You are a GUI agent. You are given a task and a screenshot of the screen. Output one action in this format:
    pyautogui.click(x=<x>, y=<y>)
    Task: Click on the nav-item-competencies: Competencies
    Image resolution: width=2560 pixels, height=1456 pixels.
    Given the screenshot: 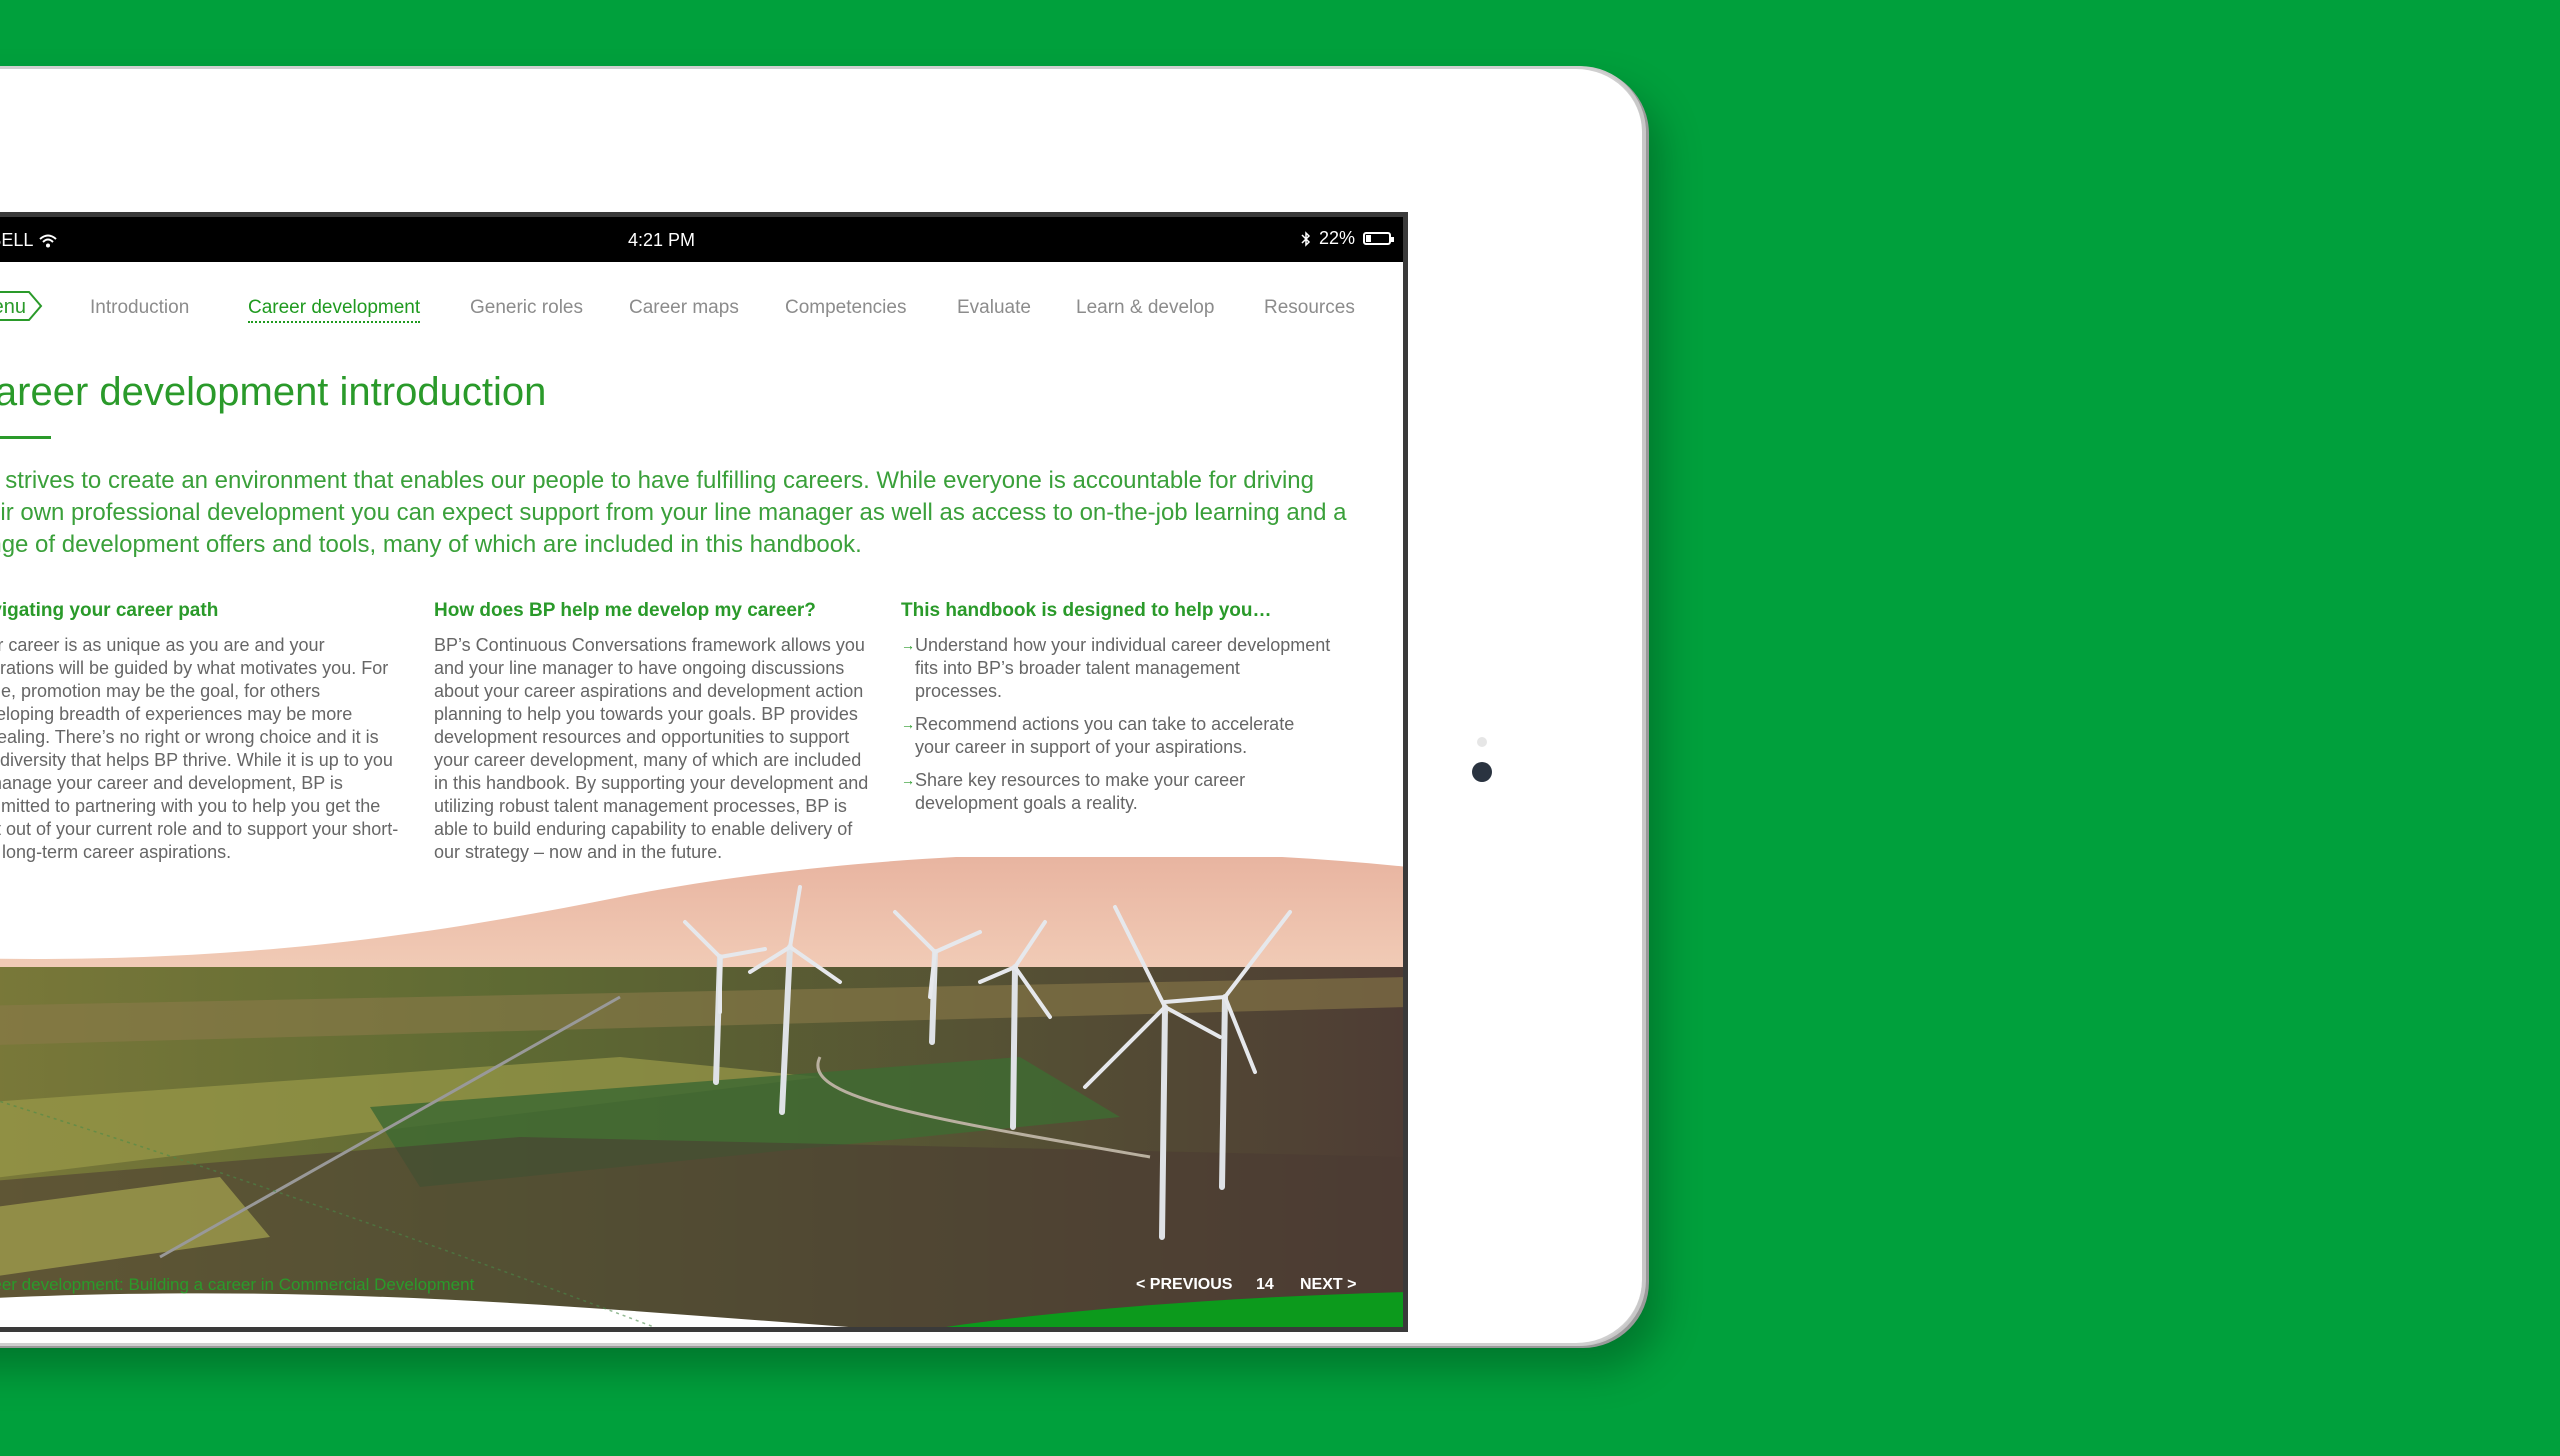 What is the action you would take?
    pyautogui.click(x=845, y=308)
    